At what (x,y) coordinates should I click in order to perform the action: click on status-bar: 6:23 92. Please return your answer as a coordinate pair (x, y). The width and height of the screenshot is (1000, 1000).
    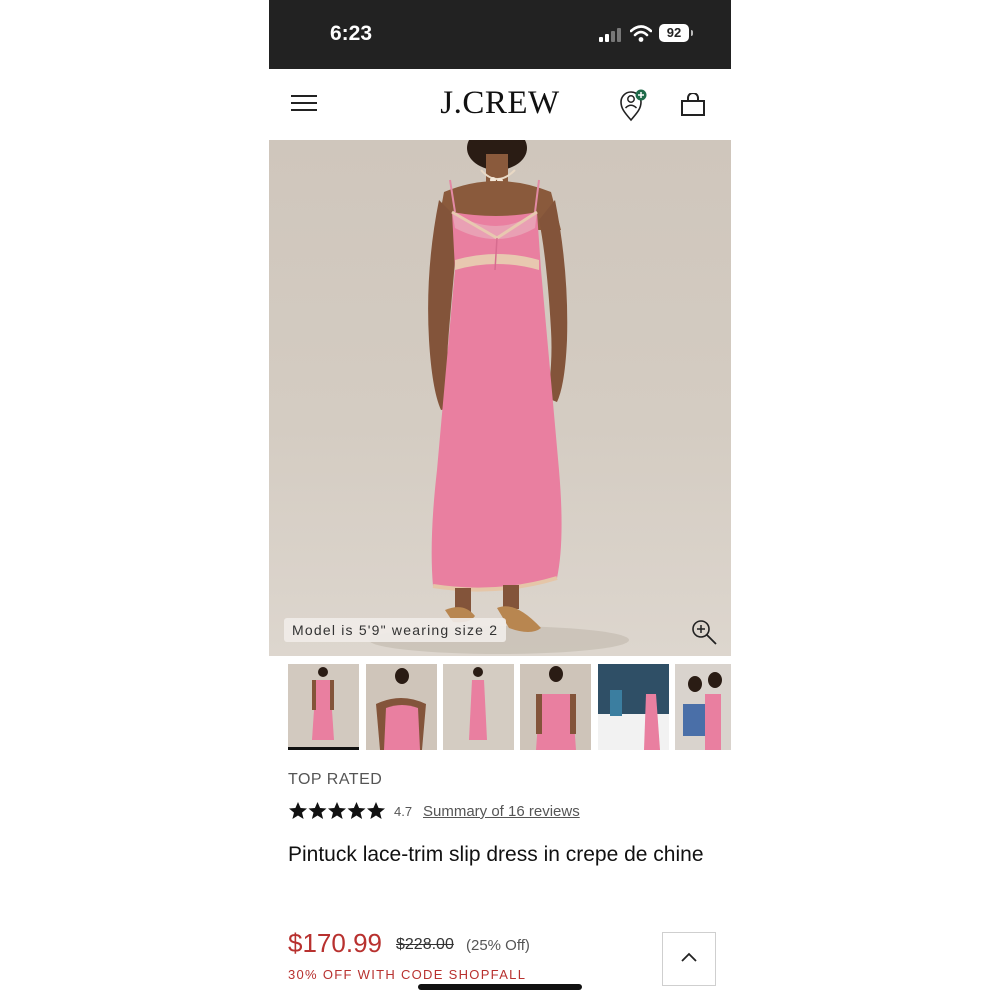
    Looking at the image, I should click on (500, 34).